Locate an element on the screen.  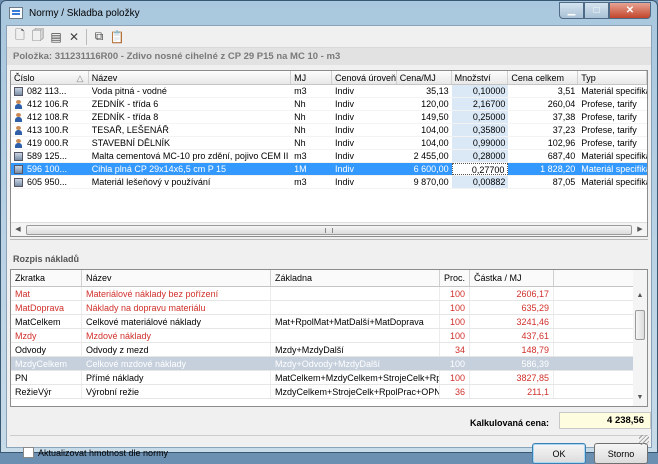
cell-nazev: Odvody z mezd is located at coordinates (176, 349).